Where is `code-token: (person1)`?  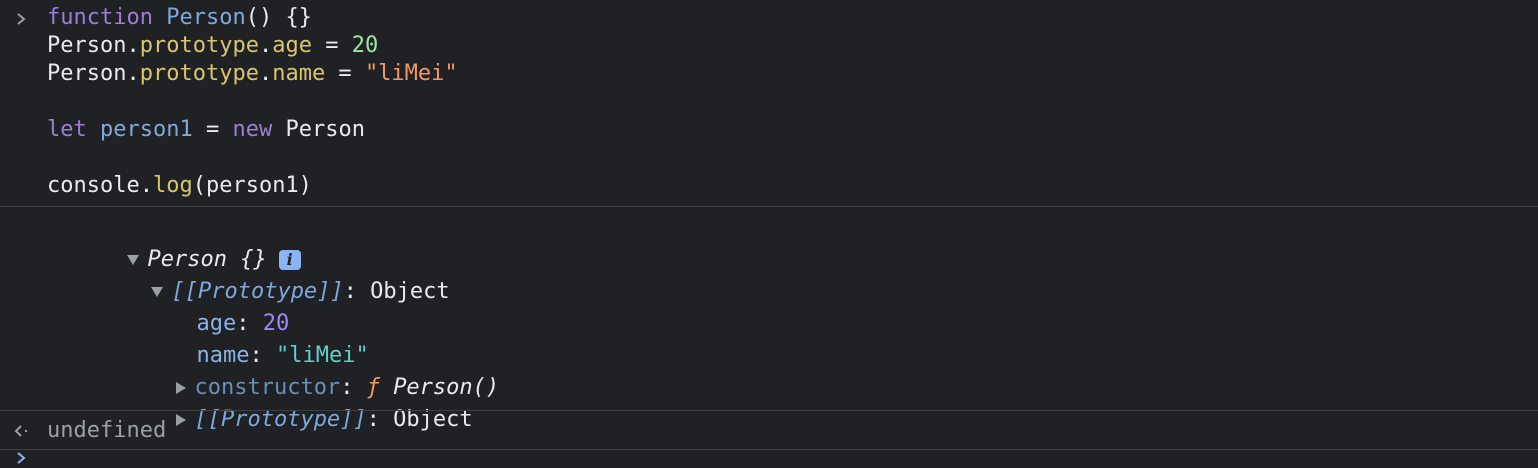
code-token: (person1) is located at coordinates (252, 185).